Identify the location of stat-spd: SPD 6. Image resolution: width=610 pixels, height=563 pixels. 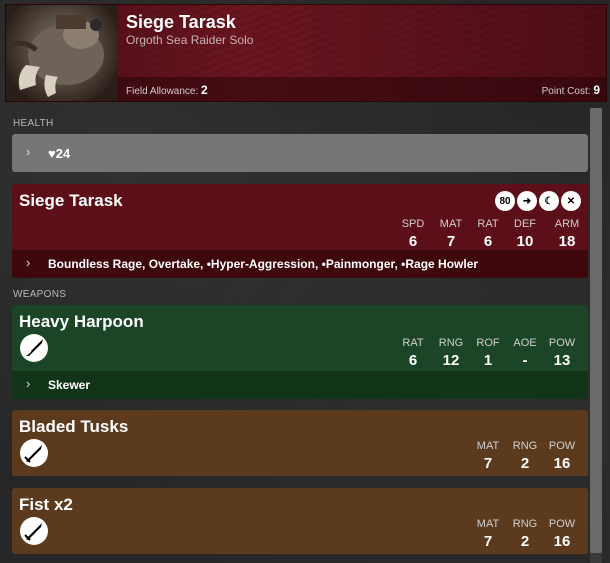
(413, 234).